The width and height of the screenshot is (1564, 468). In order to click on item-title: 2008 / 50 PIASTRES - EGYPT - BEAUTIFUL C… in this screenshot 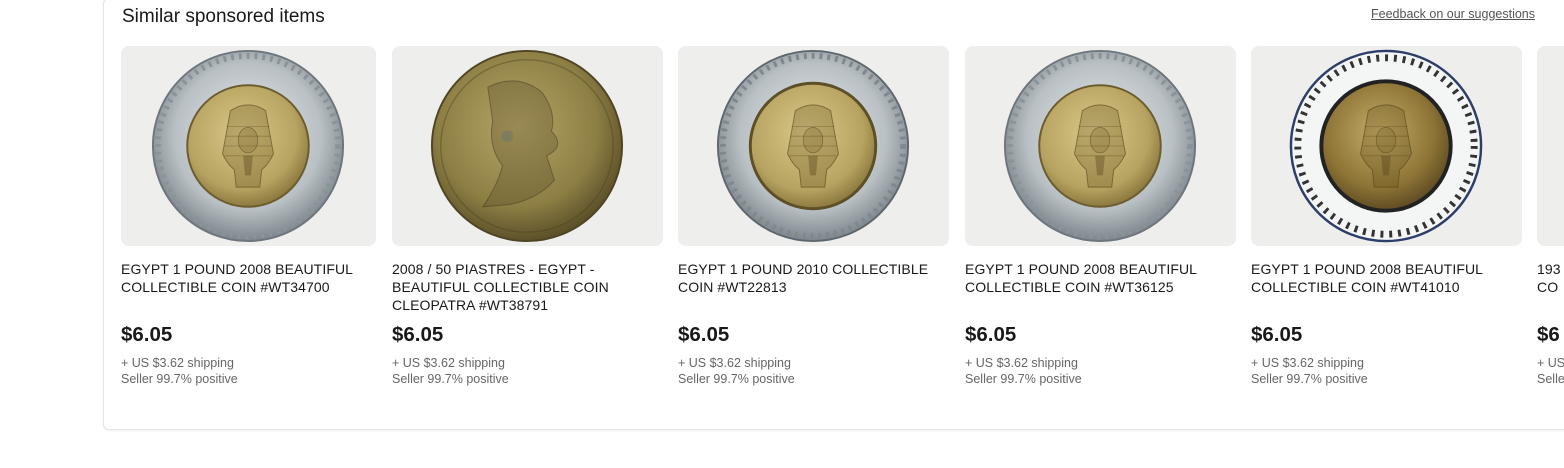, I will do `click(527, 287)`.